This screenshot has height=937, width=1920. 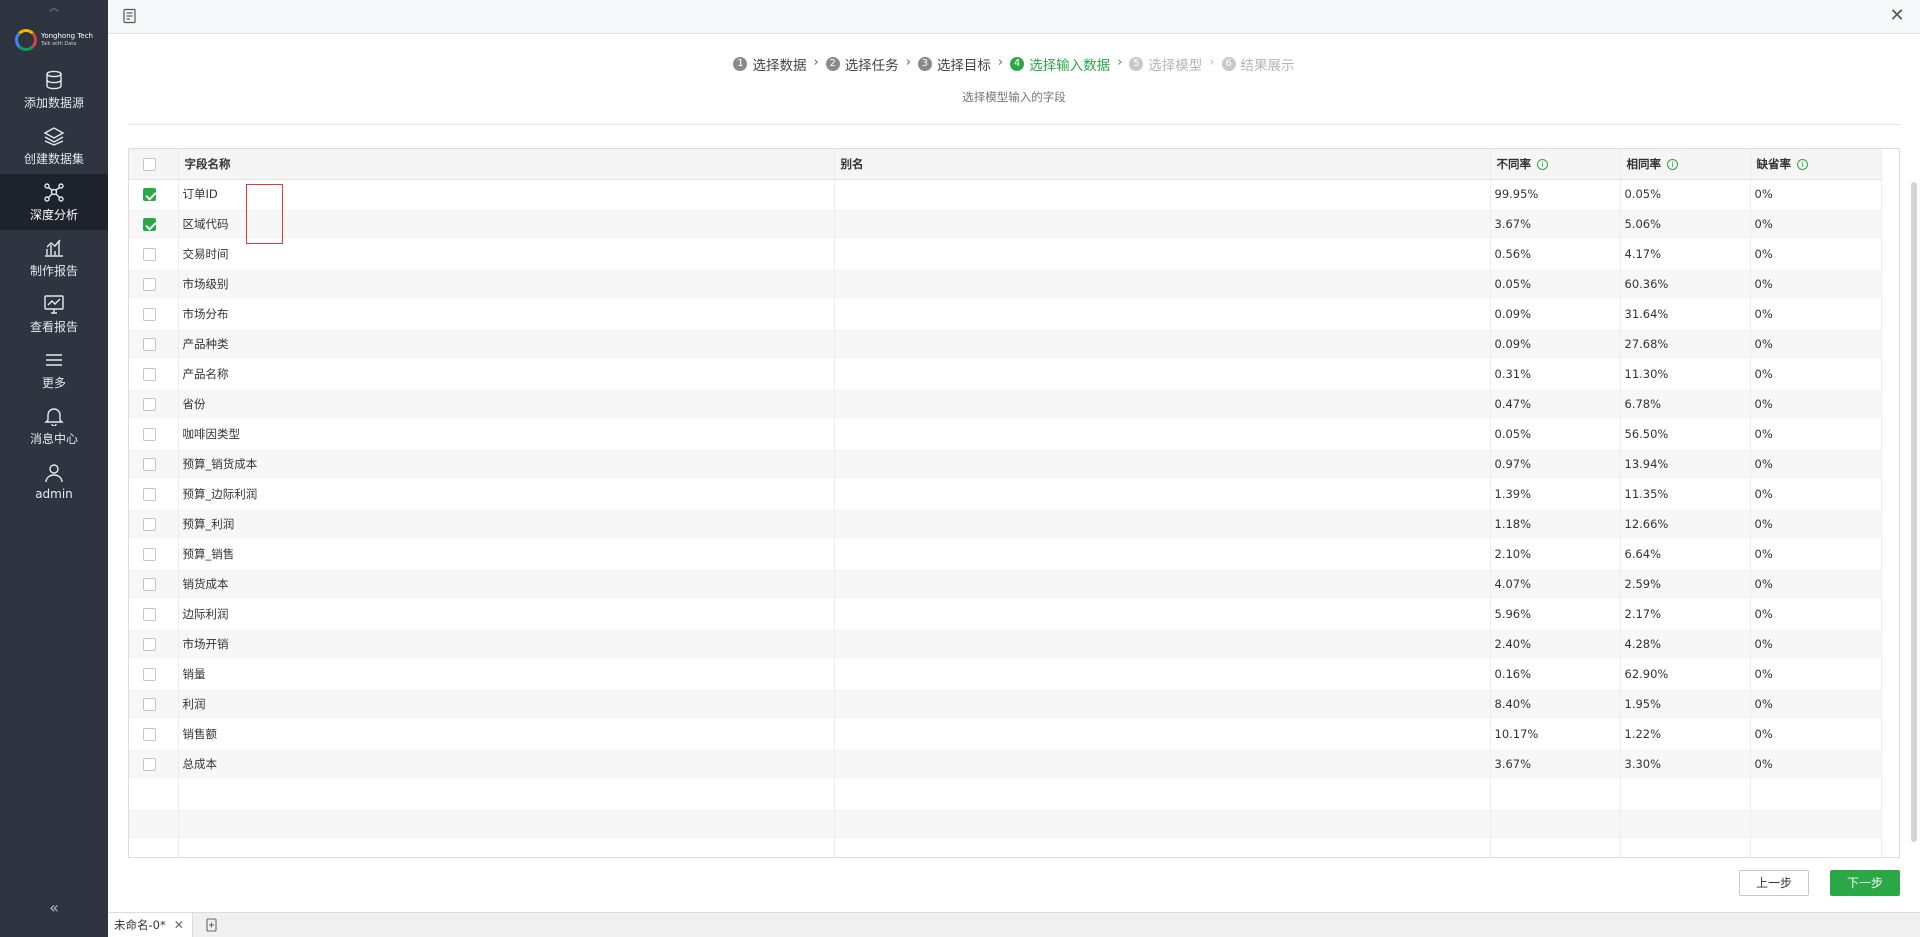 I want to click on table-row: 预算_销售 2.10% 6.64% 0%, so click(x=1005, y=554).